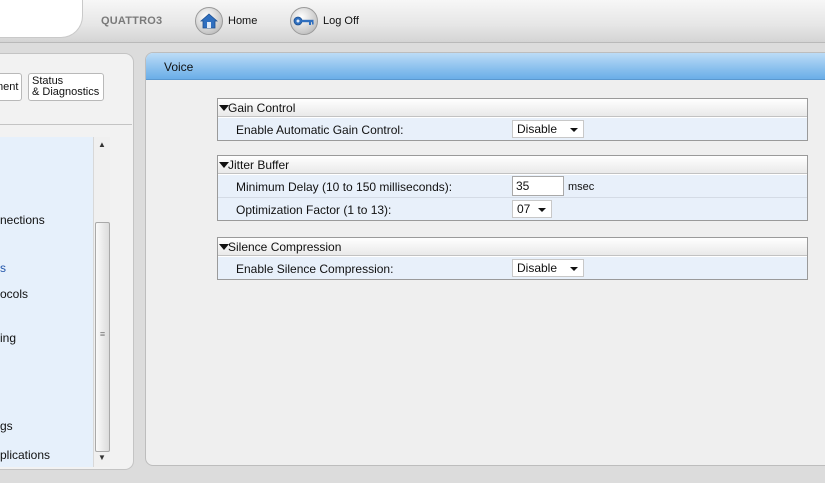  Describe the element at coordinates (209, 21) in the screenshot. I see `home-icon` at that location.